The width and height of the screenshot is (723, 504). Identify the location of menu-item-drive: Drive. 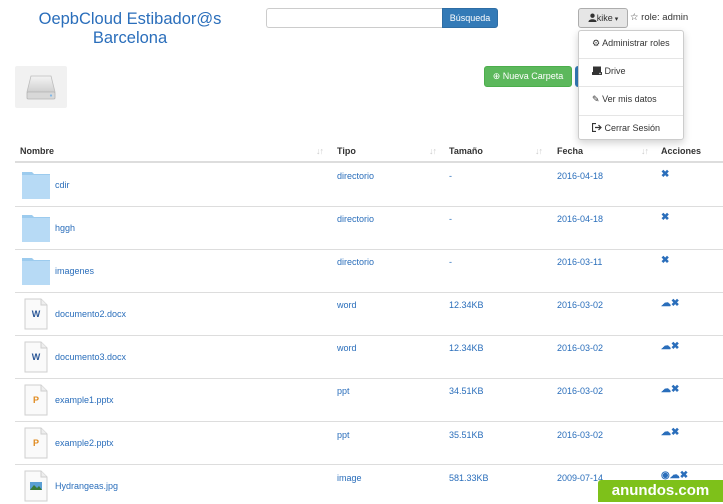
(631, 73).